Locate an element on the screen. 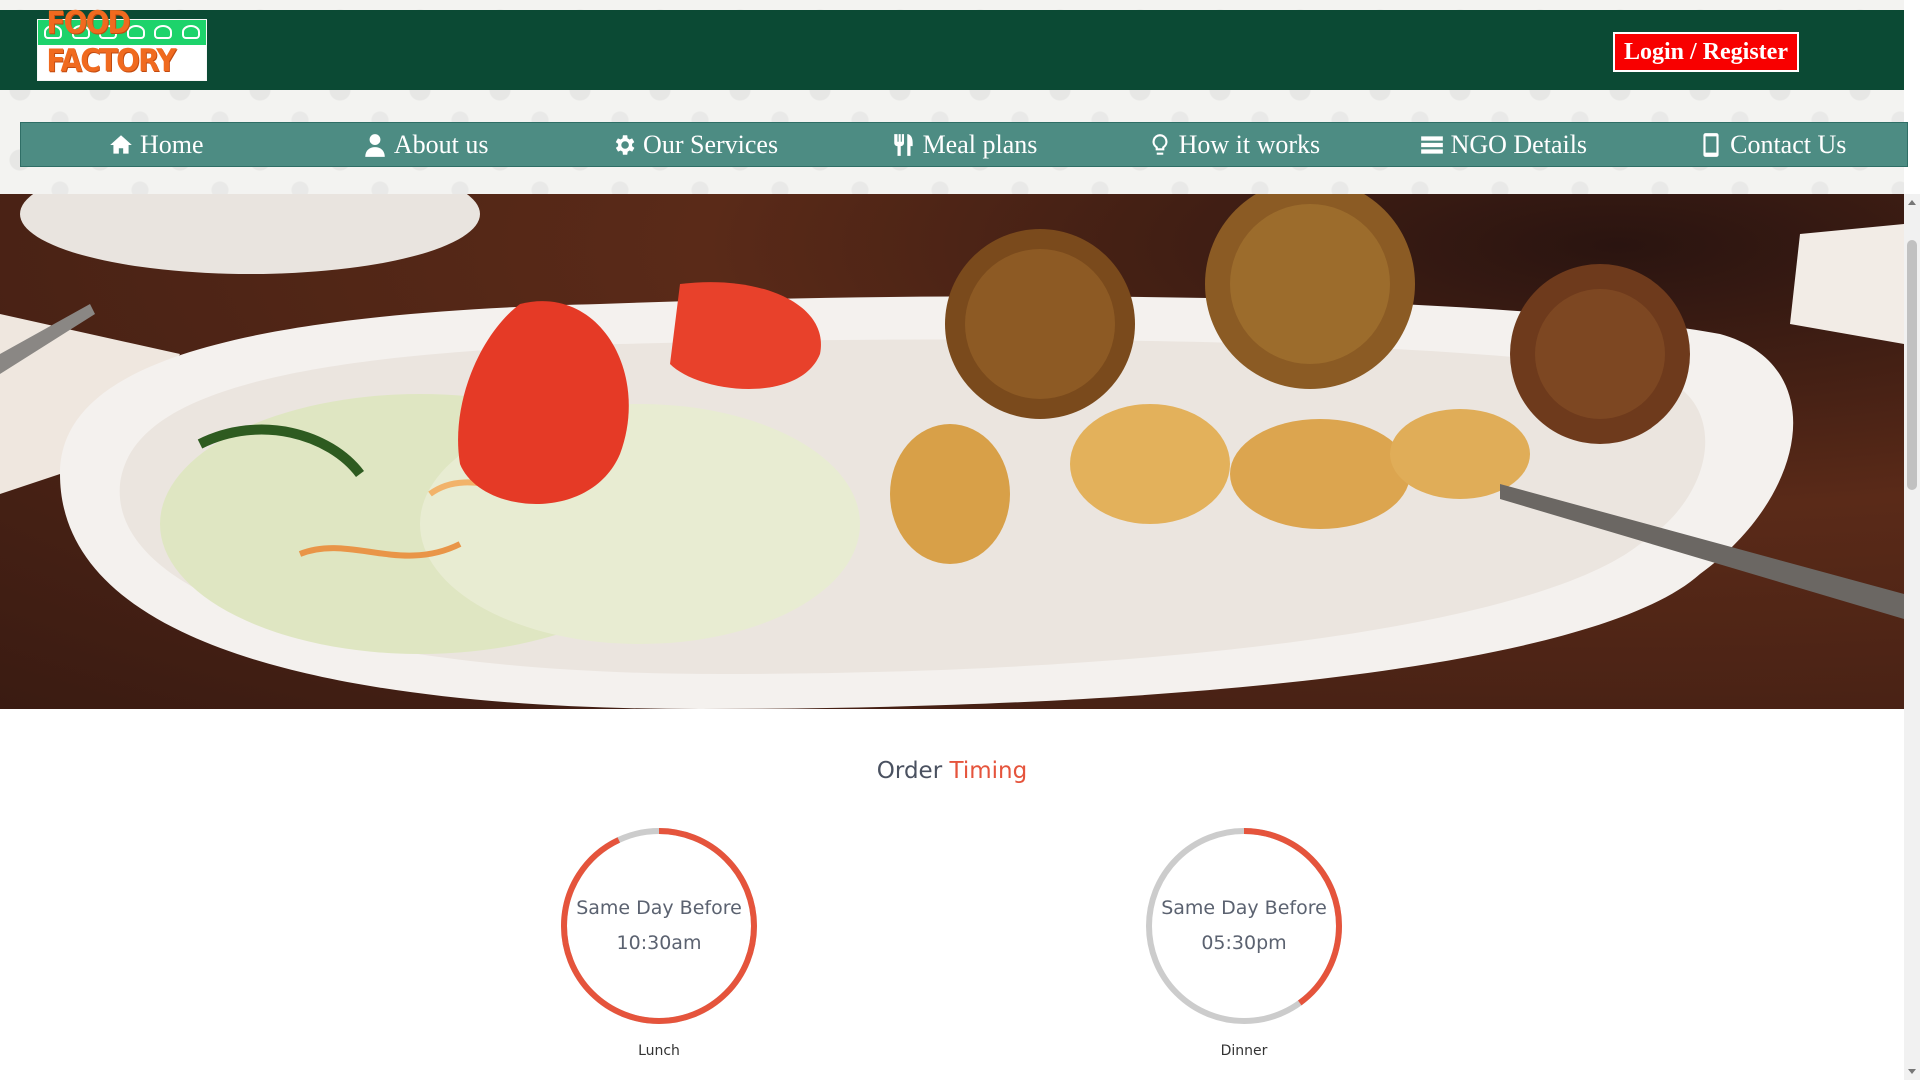  login-register-button: Login / Register is located at coordinates (1706, 52).